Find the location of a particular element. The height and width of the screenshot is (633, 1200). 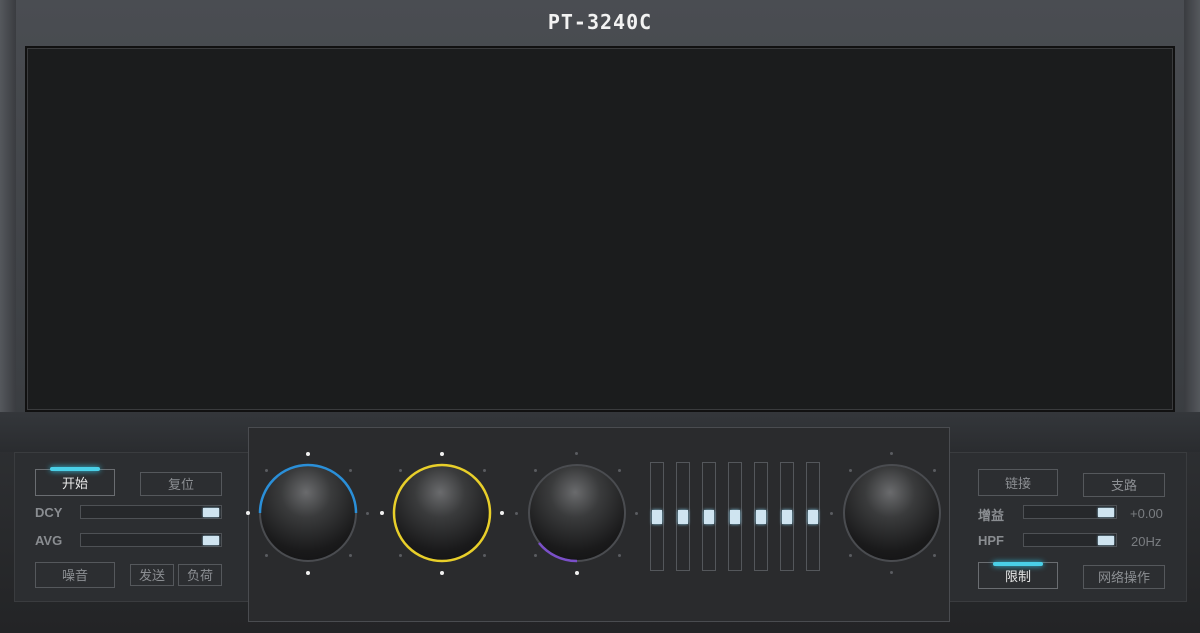

gain-slider is located at coordinates (1070, 512).